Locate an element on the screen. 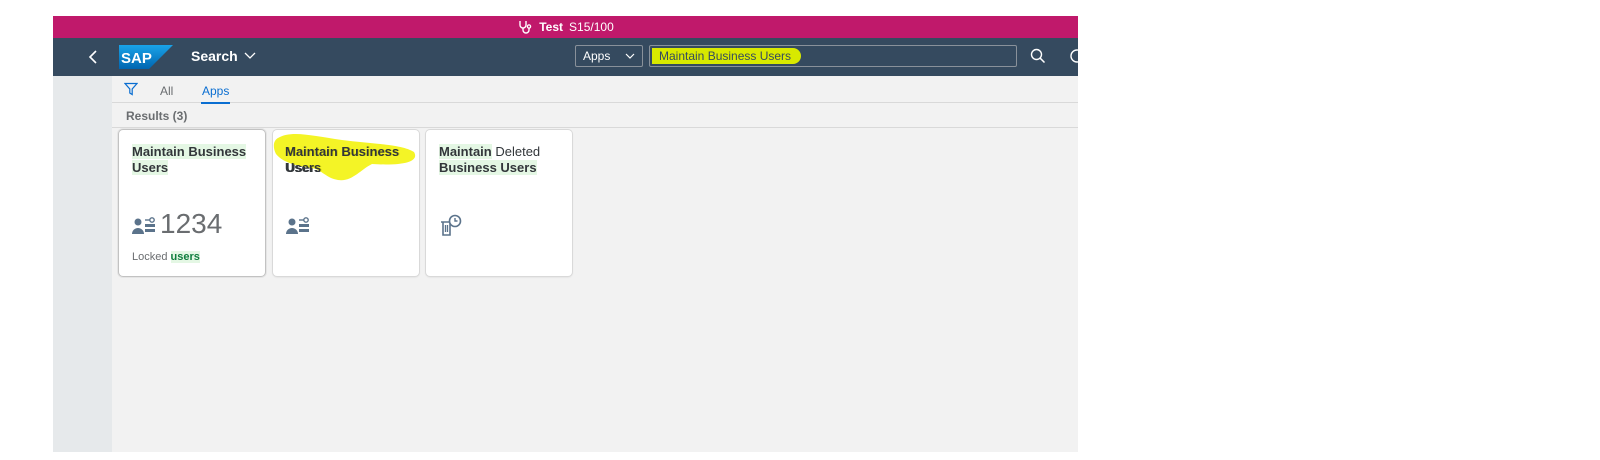 The width and height of the screenshot is (1600, 460). sap-logo-text: SAP is located at coordinates (136, 58).